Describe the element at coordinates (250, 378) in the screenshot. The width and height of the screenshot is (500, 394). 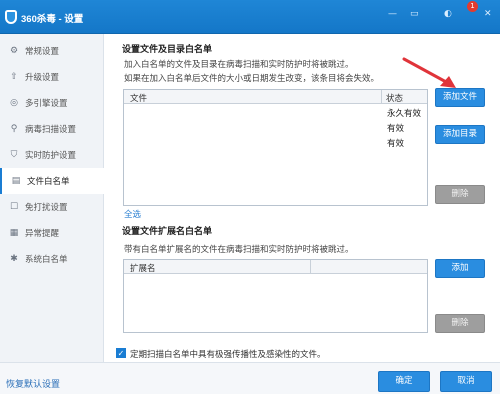
I see `bottom-bar: 恢复默认设置 确定 取消` at that location.